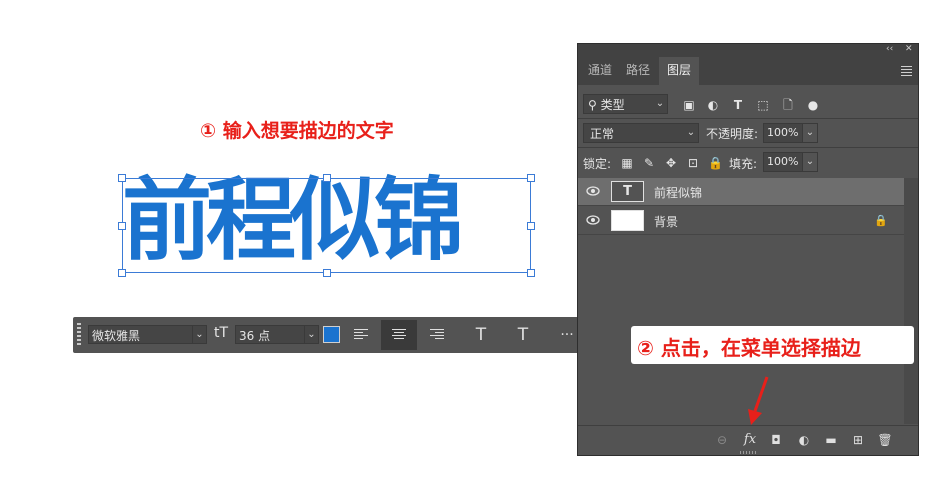 The image size is (932, 501). Describe the element at coordinates (678, 192) in the screenshot. I see `layer-name: 前程似锦` at that location.